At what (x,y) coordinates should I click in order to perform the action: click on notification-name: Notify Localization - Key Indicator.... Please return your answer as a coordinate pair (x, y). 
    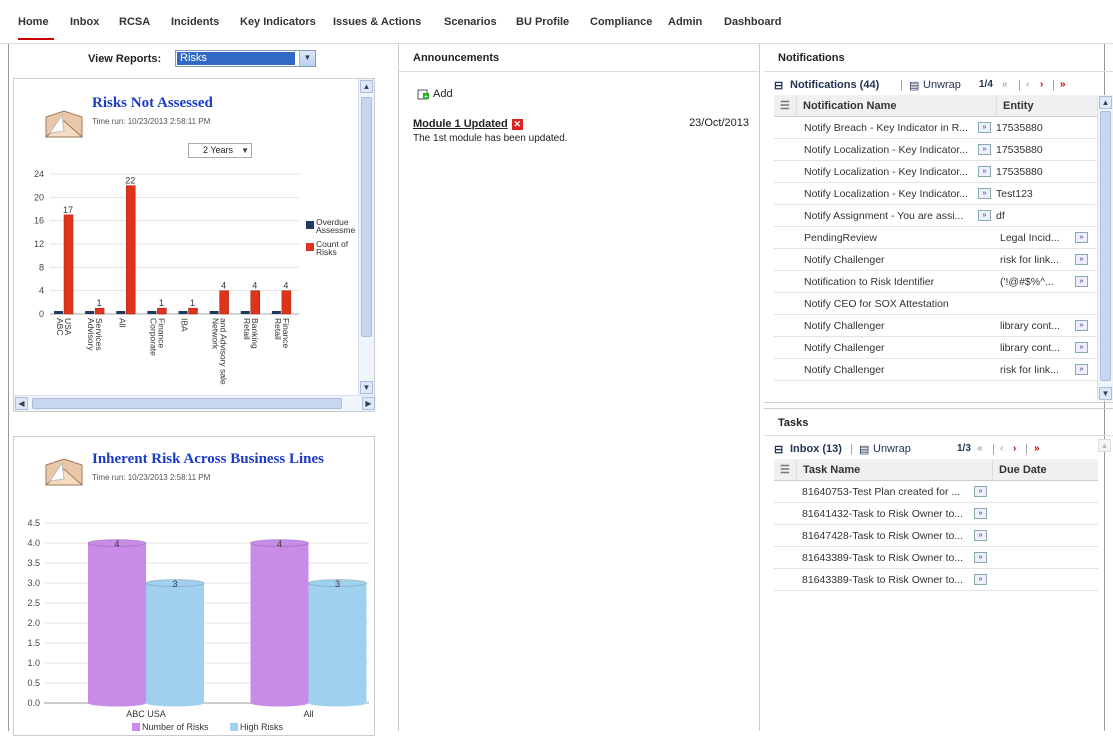
    Looking at the image, I should click on (886, 150).